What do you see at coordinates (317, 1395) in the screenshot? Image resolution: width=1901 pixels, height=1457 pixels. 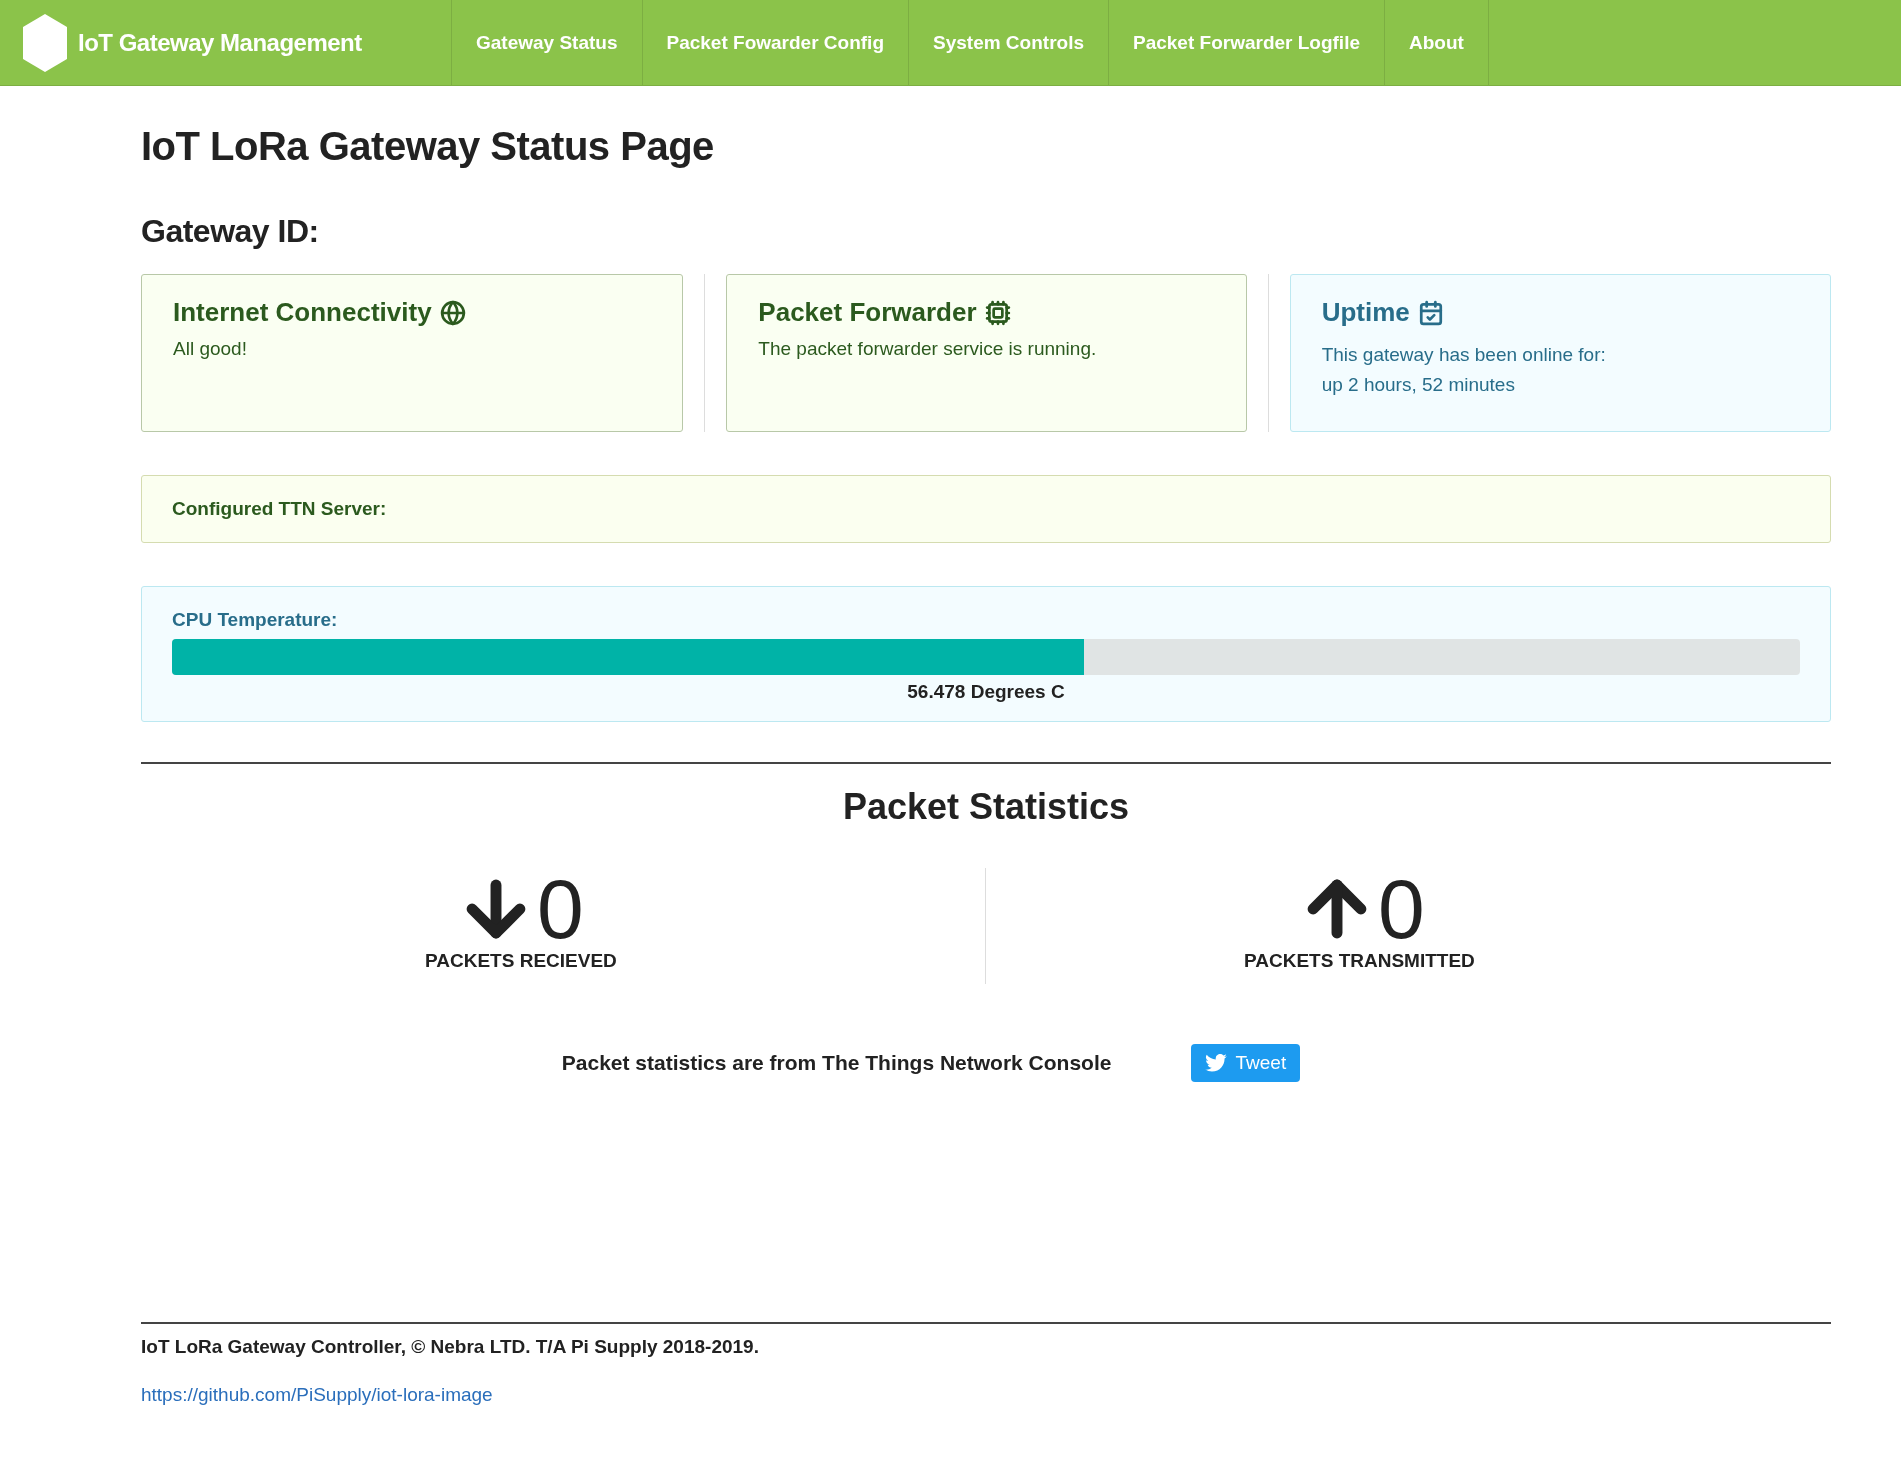 I see `github-link: https://github.com/PiSupply/iot-lora-image` at bounding box center [317, 1395].